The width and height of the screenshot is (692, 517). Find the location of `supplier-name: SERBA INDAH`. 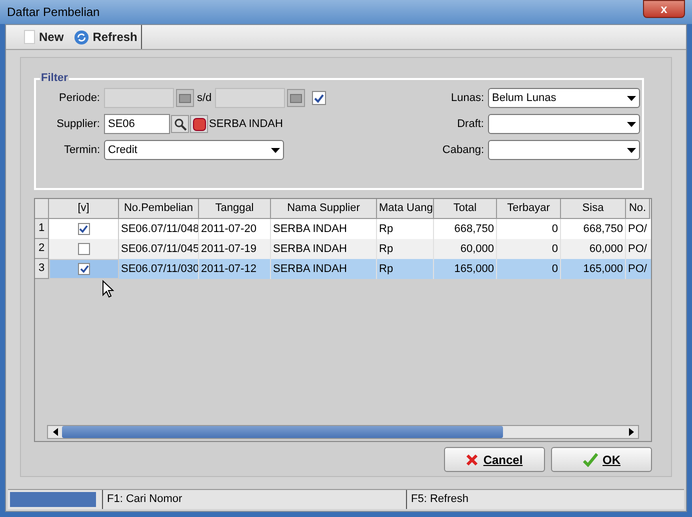

supplier-name: SERBA INDAH is located at coordinates (246, 124).